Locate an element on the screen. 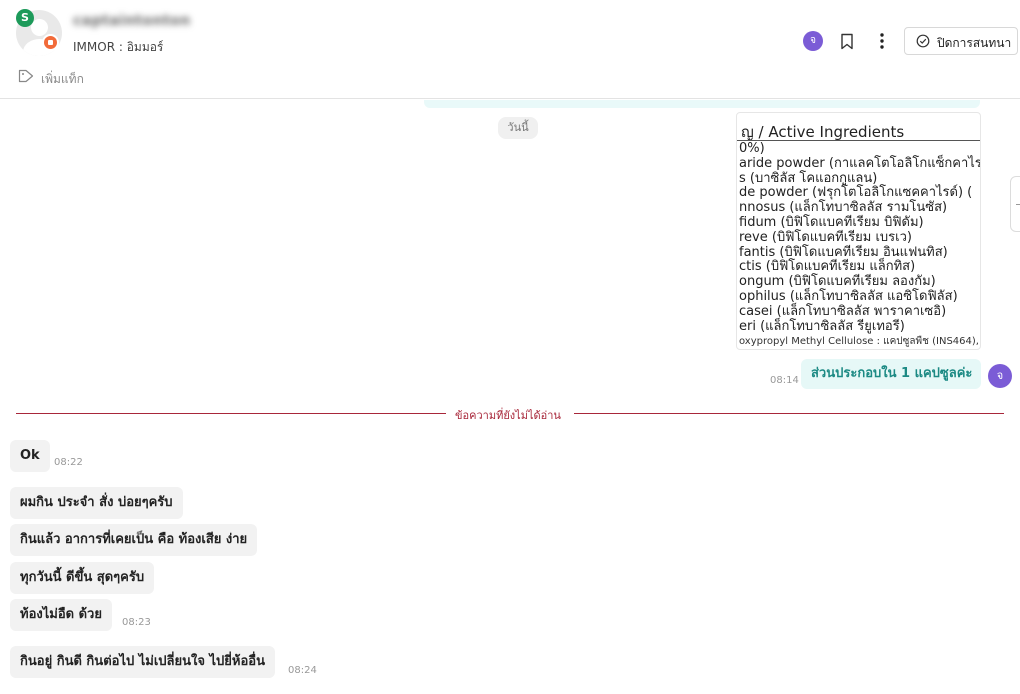  image-line: ophilus (แล็กโทบาซิลลัส แอซิโดฟิลัส) is located at coordinates (848, 296).